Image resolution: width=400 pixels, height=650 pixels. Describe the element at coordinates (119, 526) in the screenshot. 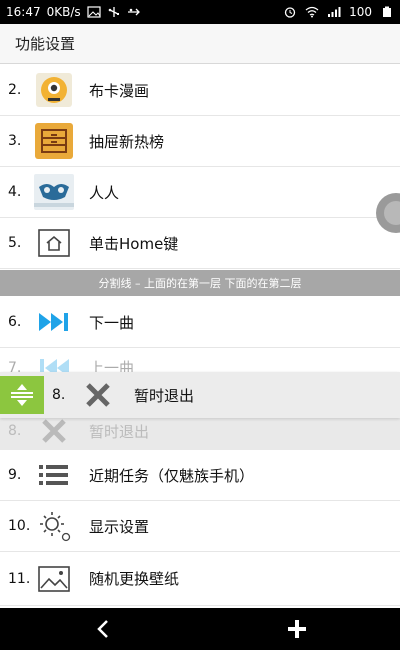

I see `list-item-label: 显示设置` at that location.